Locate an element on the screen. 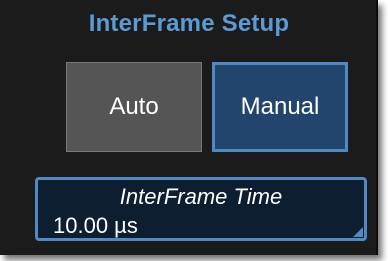 The width and height of the screenshot is (388, 261). auto-button-label: Auto is located at coordinates (134, 106).